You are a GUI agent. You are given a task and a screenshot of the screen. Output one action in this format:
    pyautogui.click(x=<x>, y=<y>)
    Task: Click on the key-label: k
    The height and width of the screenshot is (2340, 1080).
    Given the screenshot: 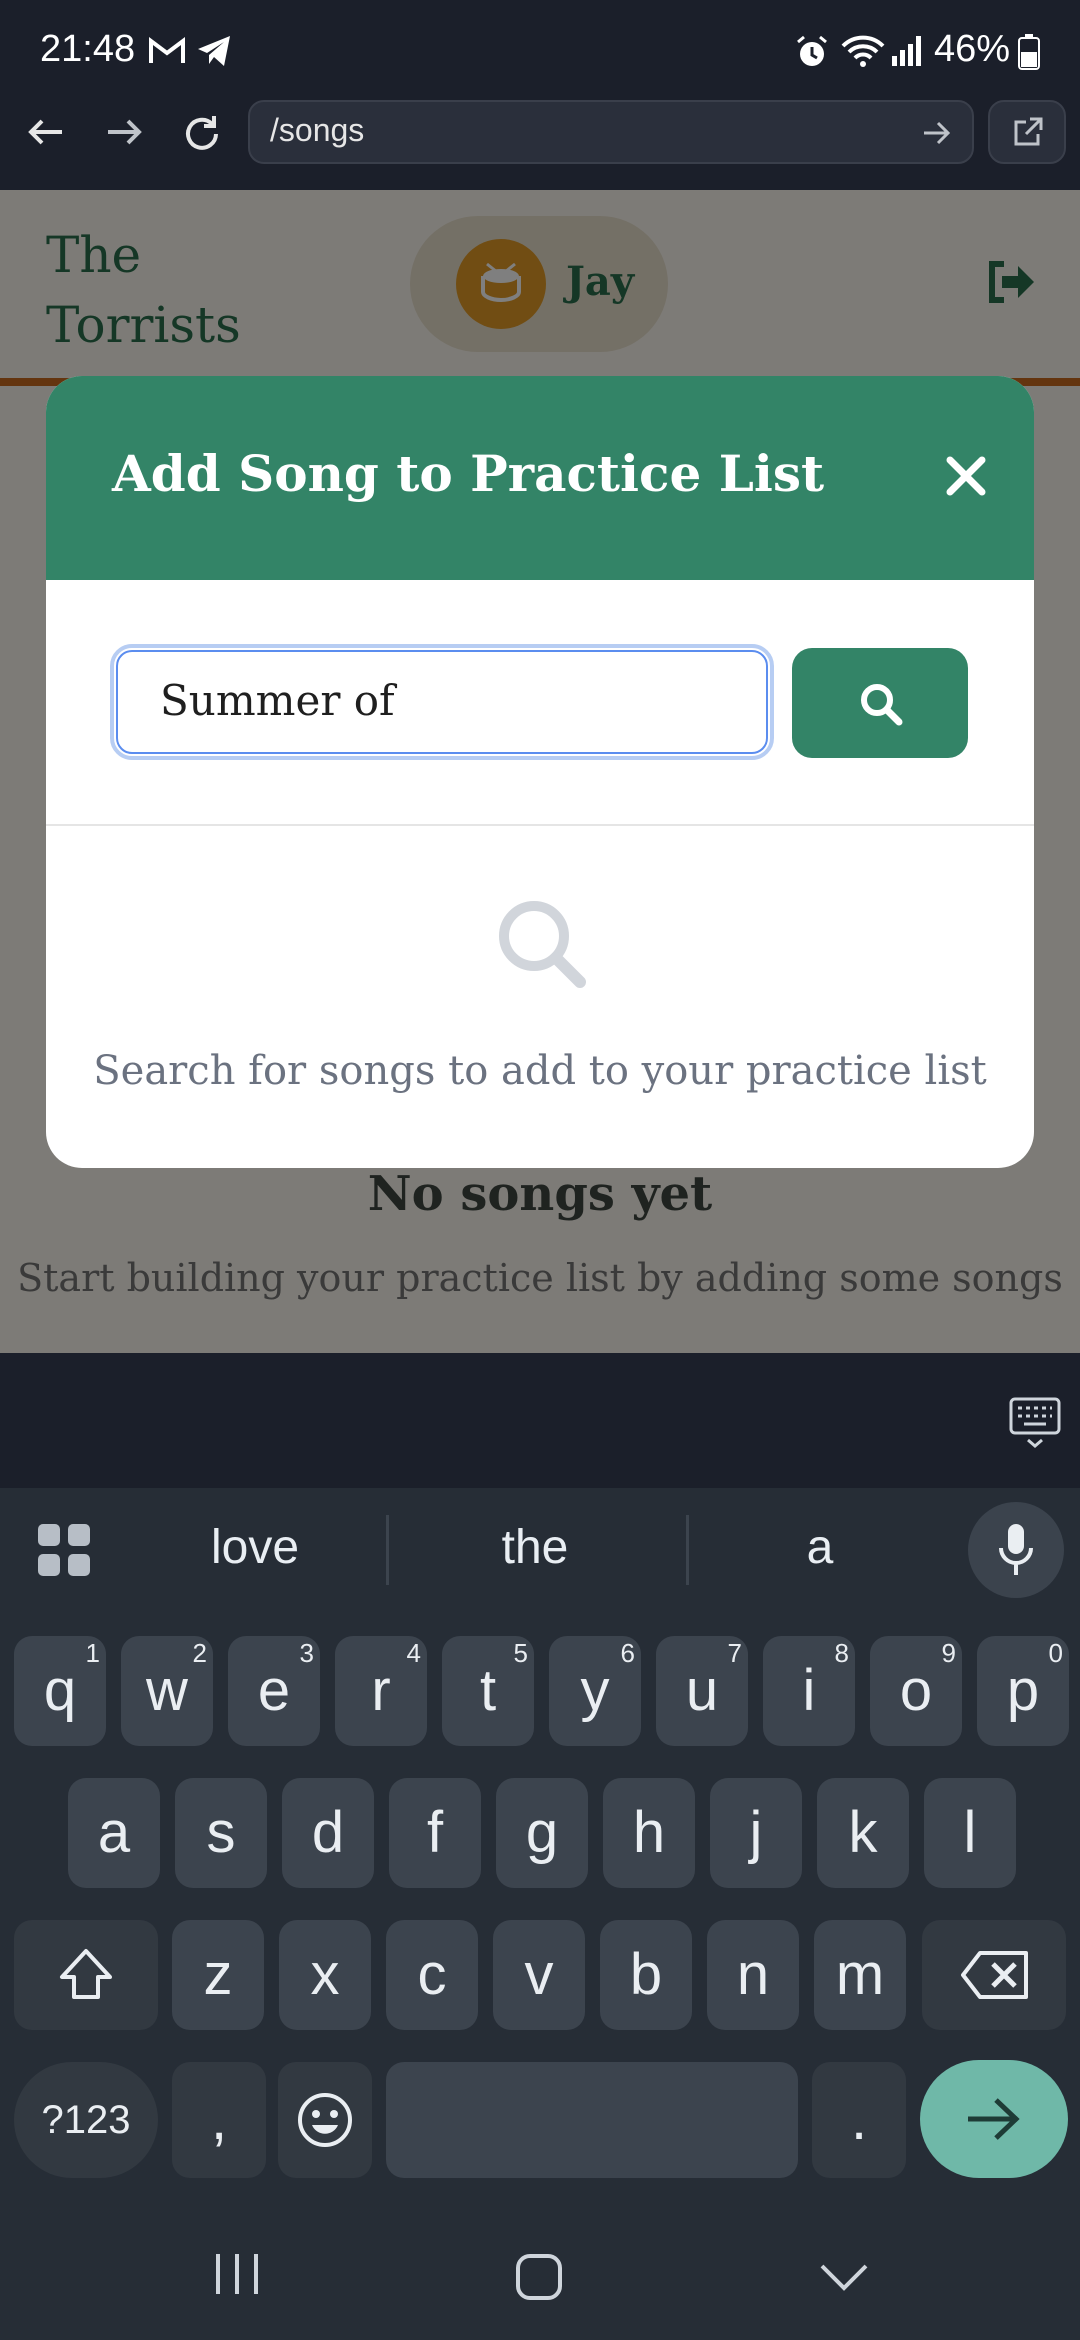 What is the action you would take?
    pyautogui.click(x=863, y=1832)
    